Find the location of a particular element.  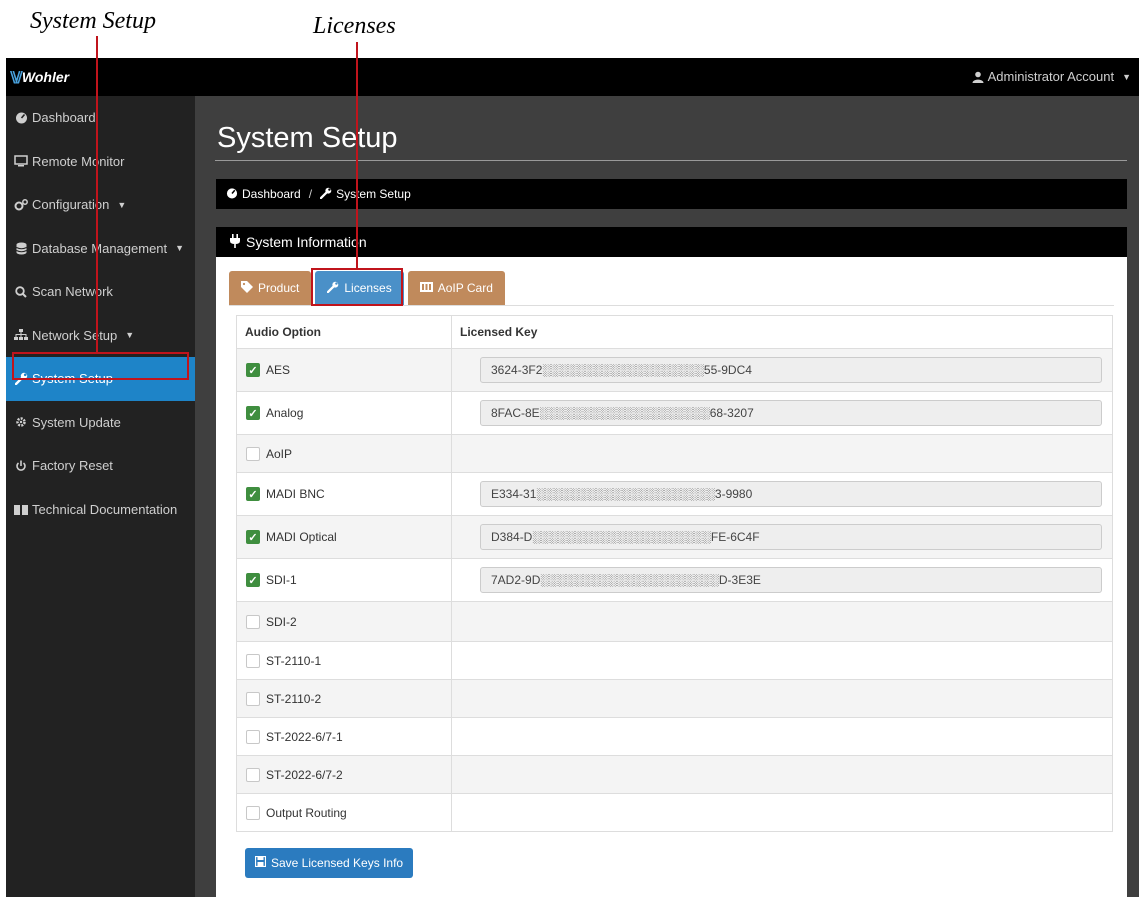

dashboard-icon is located at coordinates (232, 194).